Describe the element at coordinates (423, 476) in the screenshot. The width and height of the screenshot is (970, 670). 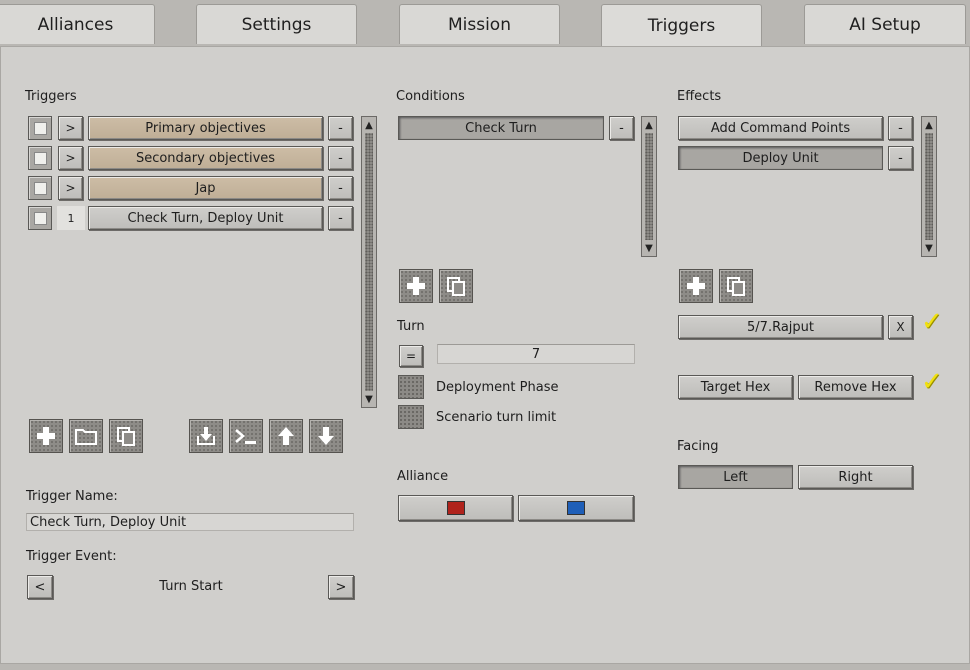
I see `alliance-label: Alliance` at that location.